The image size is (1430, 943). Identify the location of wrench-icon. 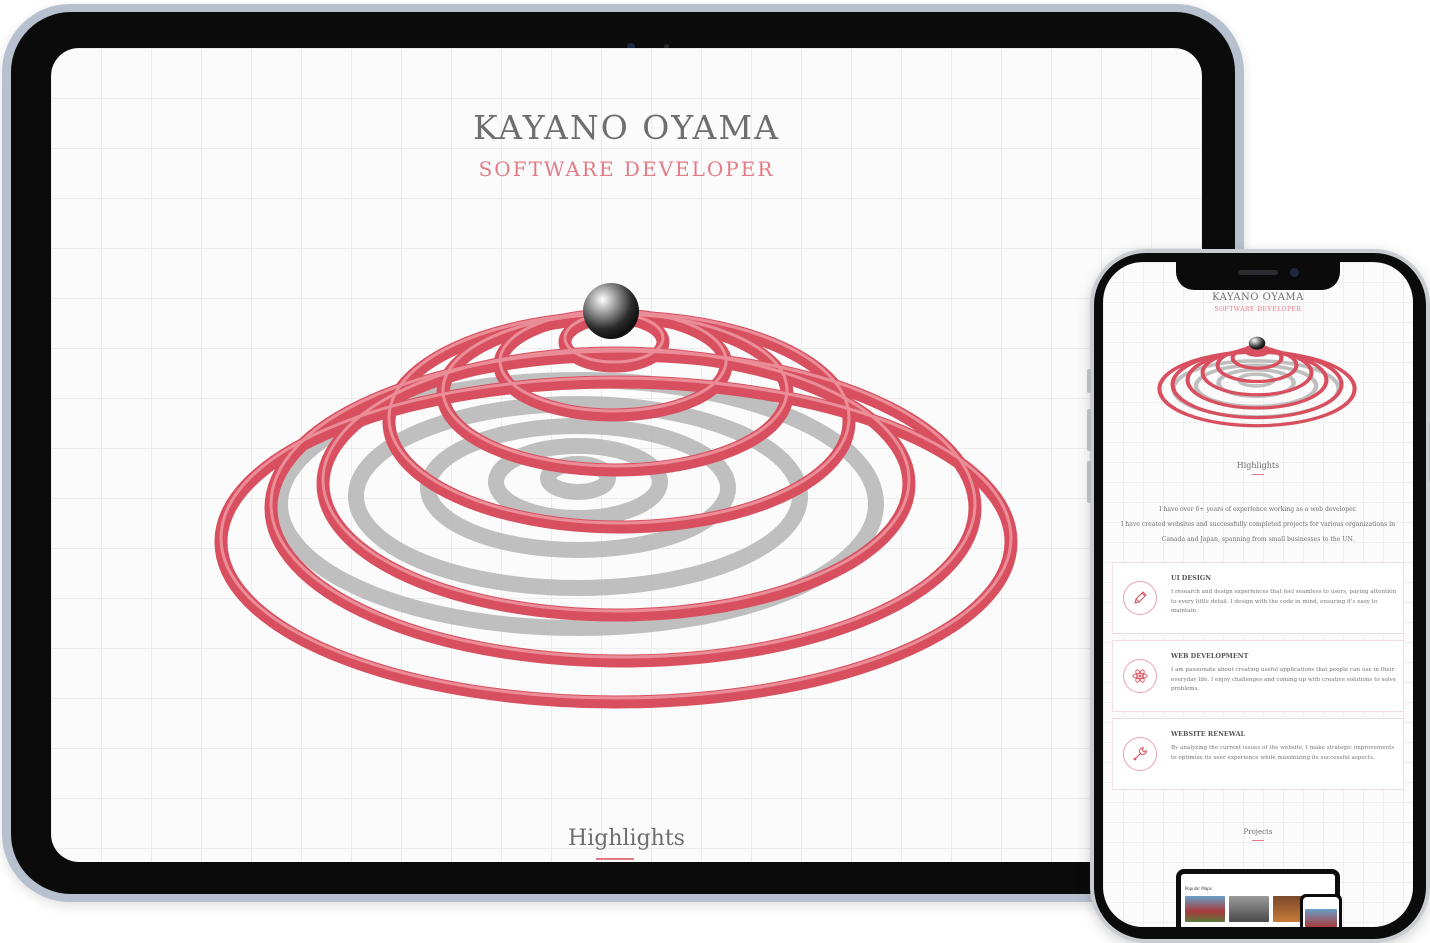
(1140, 754).